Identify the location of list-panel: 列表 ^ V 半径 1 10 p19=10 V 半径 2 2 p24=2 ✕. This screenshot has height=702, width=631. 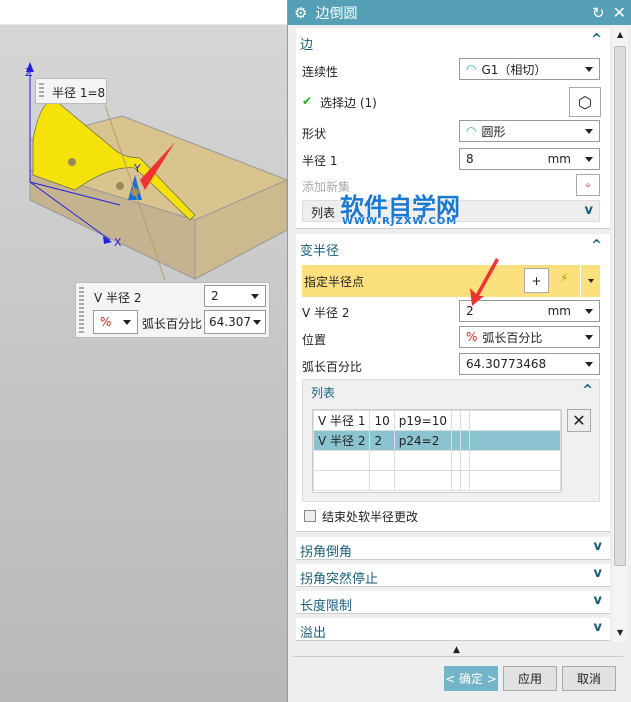
(451, 440).